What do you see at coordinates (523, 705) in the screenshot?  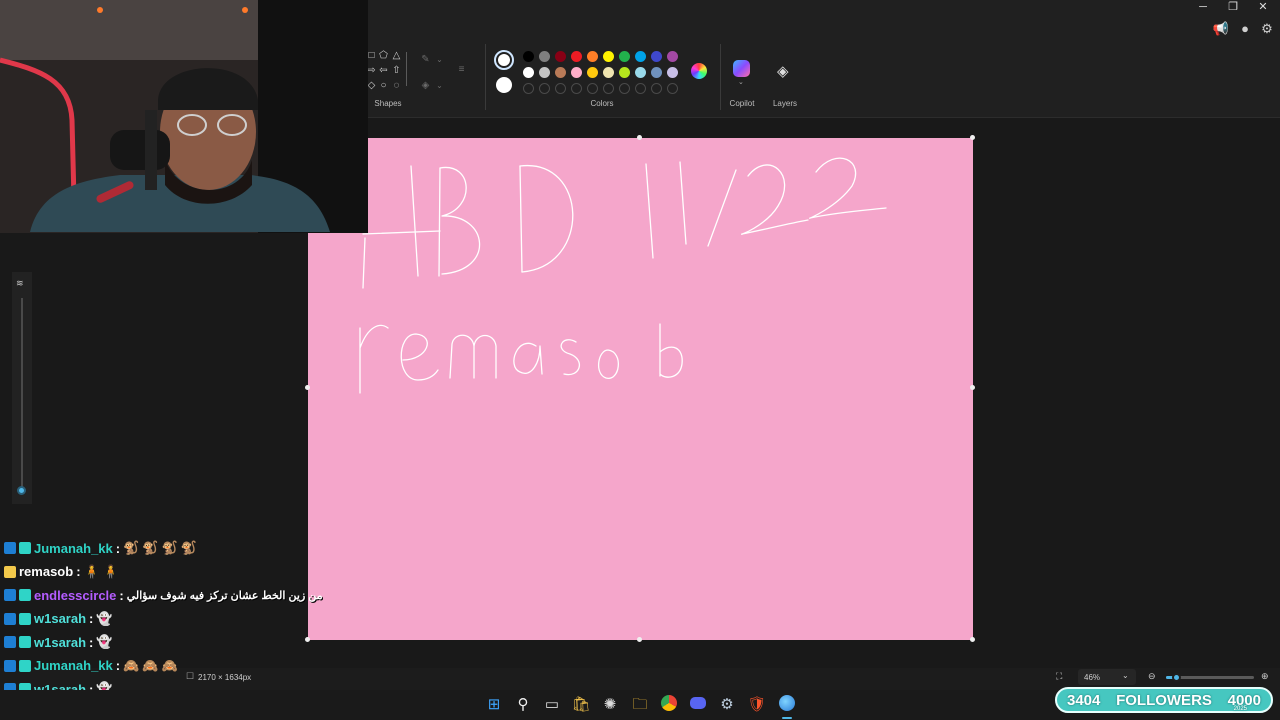 I see `search-icon: ⚲` at bounding box center [523, 705].